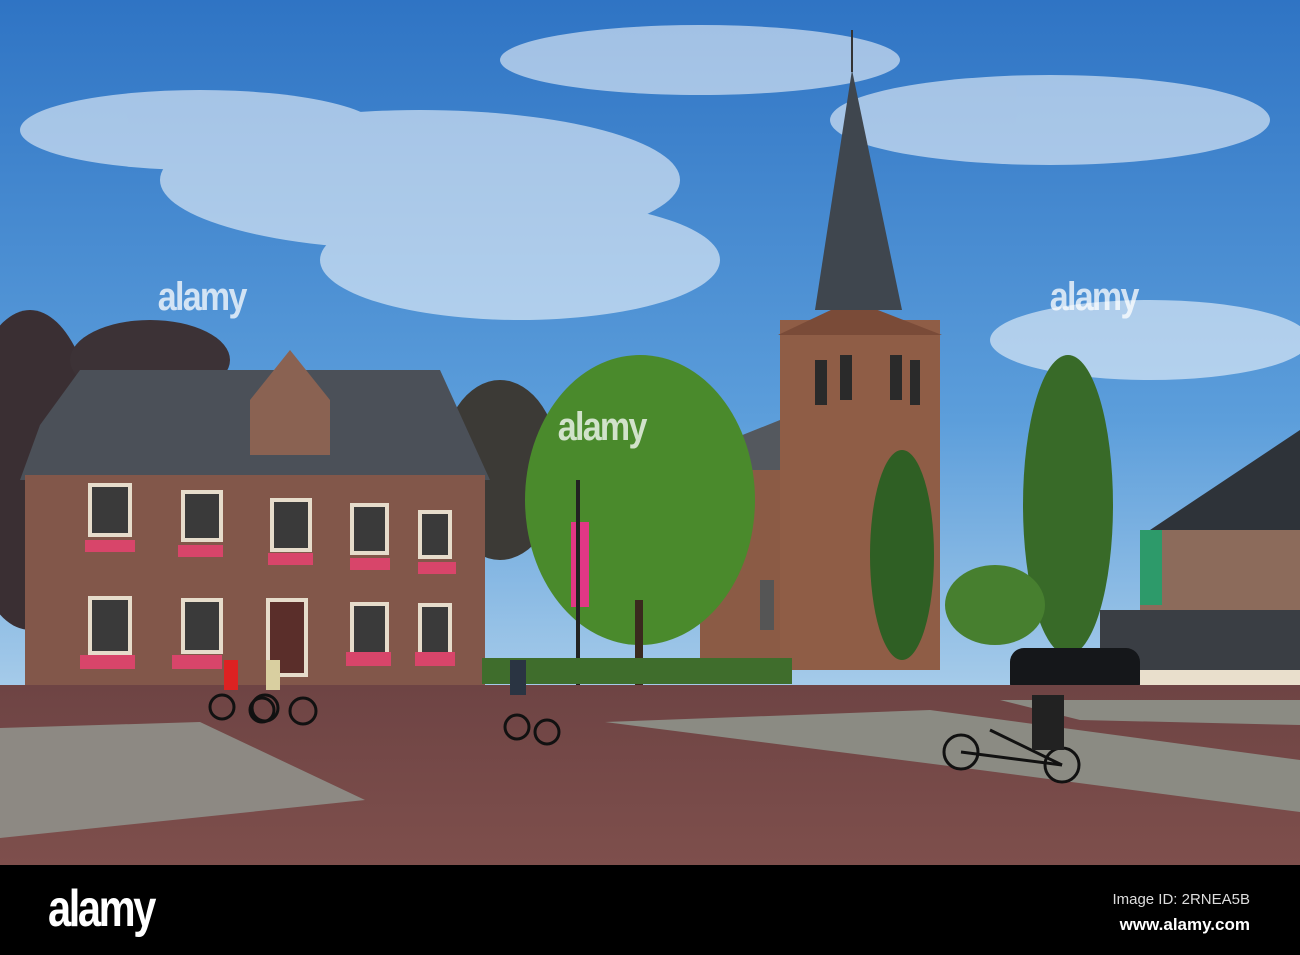 This screenshot has height=955, width=1300. What do you see at coordinates (637, 671) in the screenshot?
I see `hedge` at bounding box center [637, 671].